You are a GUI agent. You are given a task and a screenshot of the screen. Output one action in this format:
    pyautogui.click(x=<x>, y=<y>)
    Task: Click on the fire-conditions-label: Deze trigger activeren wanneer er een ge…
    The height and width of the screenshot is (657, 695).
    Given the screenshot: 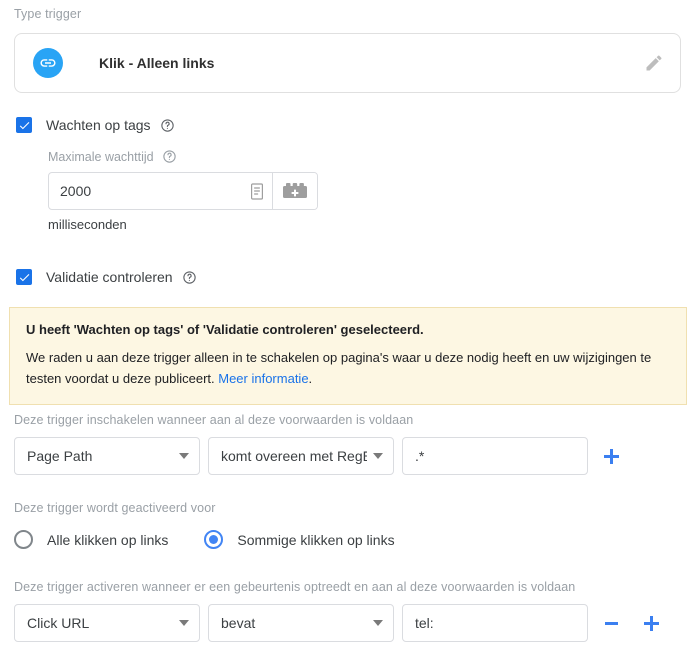 What is the action you would take?
    pyautogui.click(x=295, y=587)
    